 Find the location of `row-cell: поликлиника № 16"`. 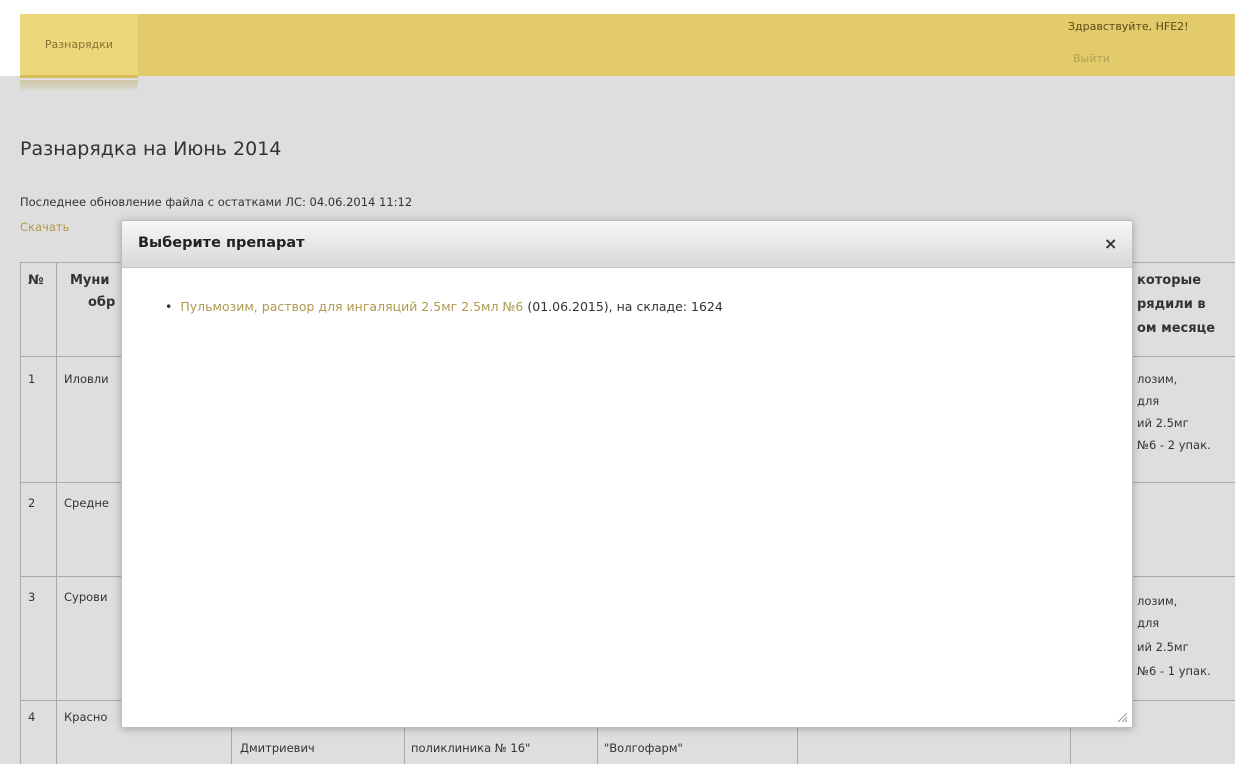

row-cell: поликлиника № 16" is located at coordinates (471, 748).